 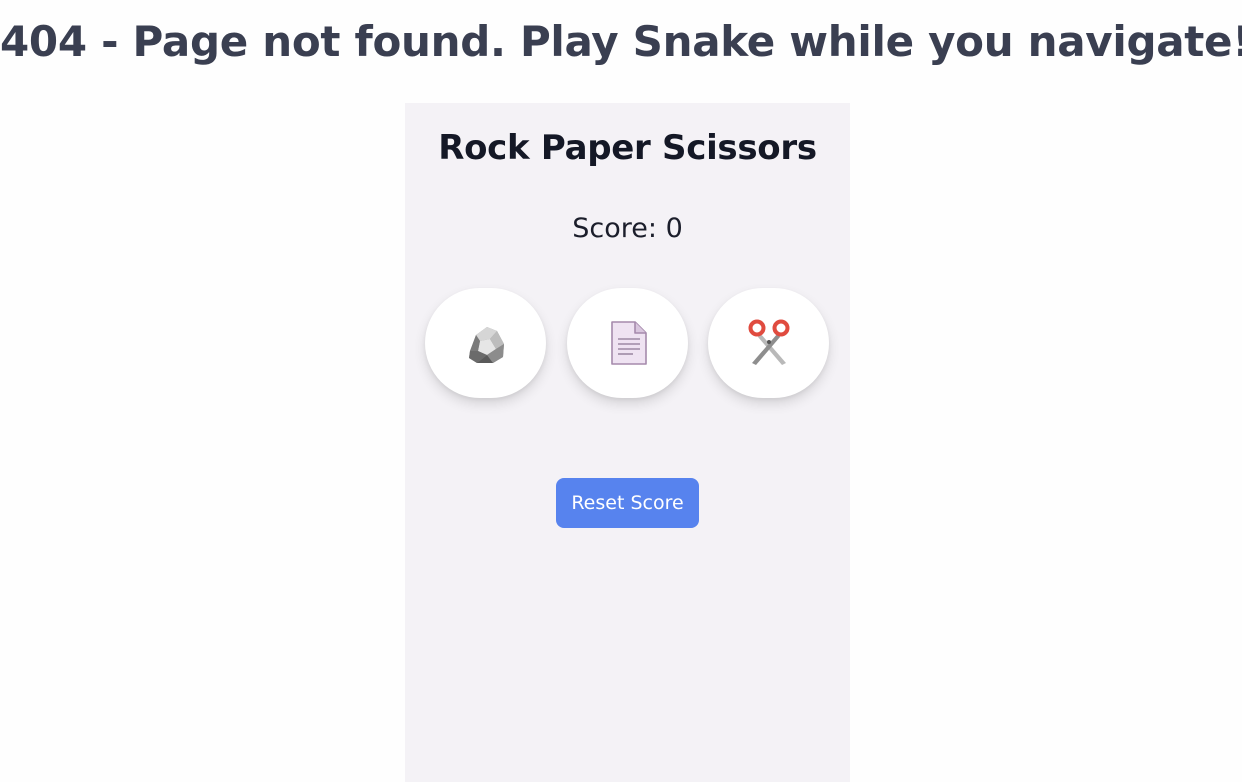 I want to click on scissors-icon, so click(x=768, y=342).